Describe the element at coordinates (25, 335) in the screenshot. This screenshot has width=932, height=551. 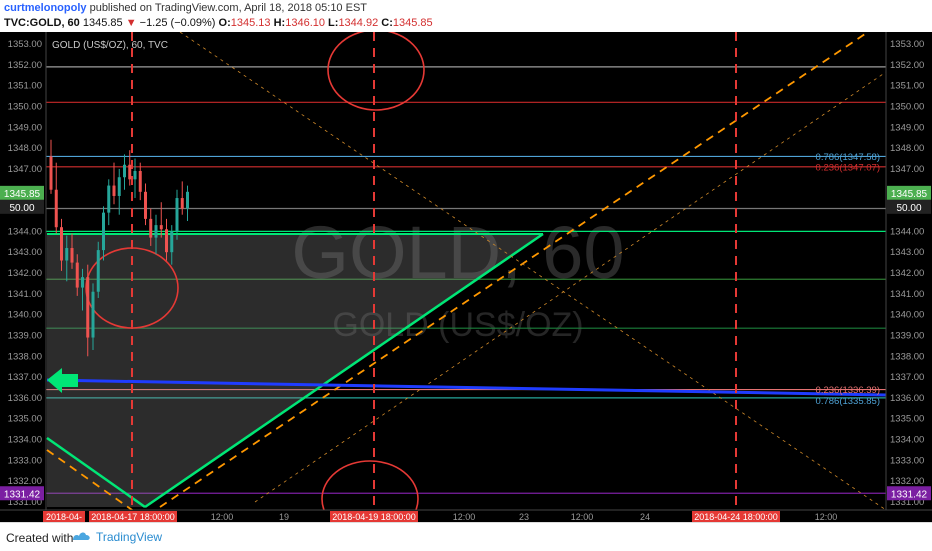
I see `y-tick-label: 1339.00` at that location.